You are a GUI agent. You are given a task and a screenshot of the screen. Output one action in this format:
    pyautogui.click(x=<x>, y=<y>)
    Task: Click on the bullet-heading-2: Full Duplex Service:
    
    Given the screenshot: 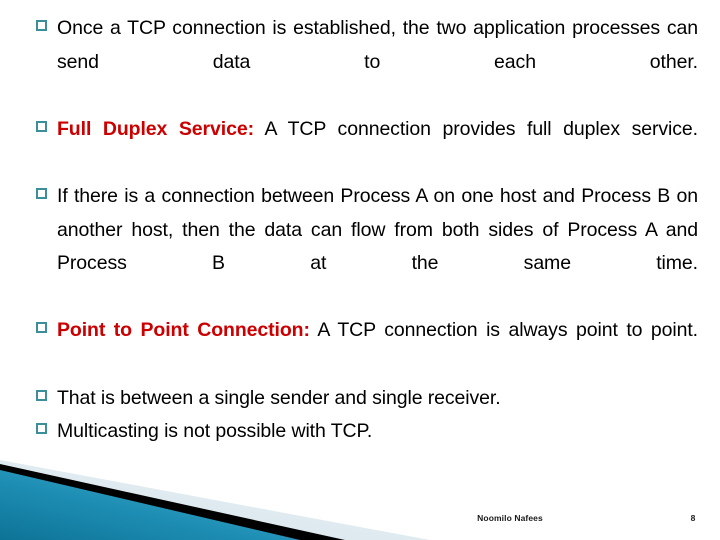 What is the action you would take?
    pyautogui.click(x=155, y=128)
    